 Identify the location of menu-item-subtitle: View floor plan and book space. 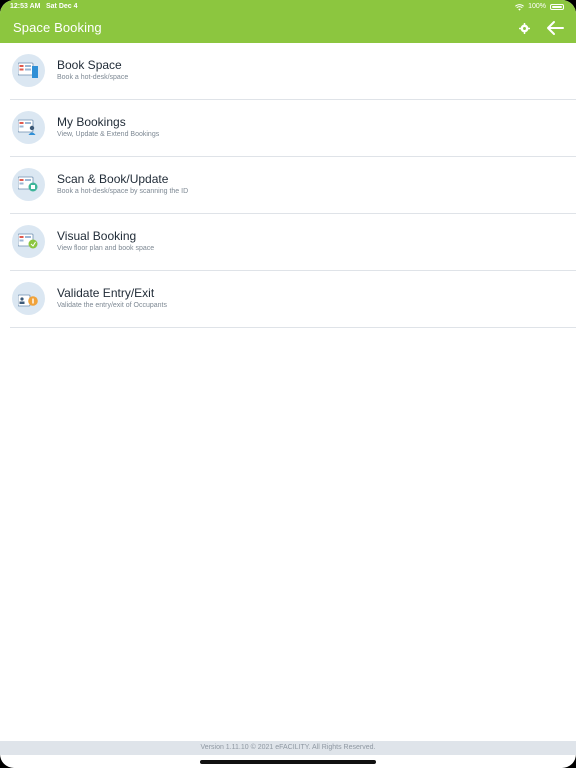
(106, 248).